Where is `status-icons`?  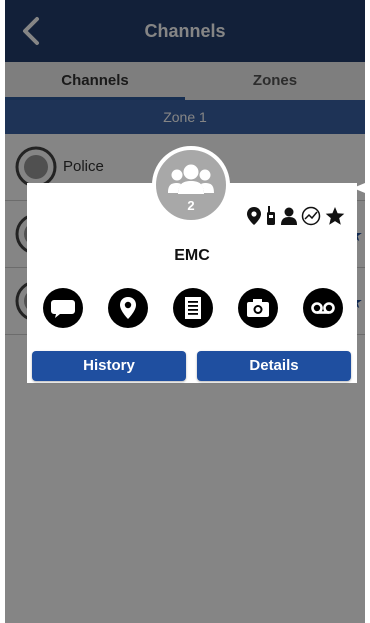 status-icons is located at coordinates (296, 216).